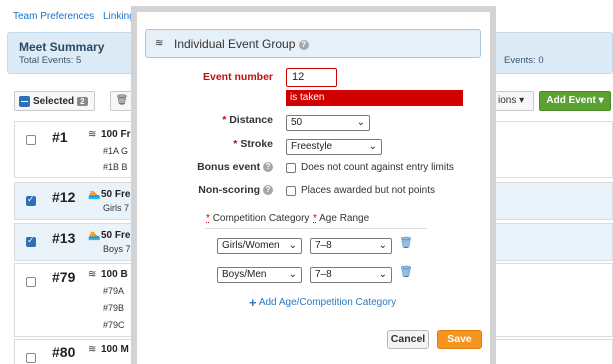 The width and height of the screenshot is (613, 364). Describe the element at coordinates (311, 77) in the screenshot. I see `event-number-input: 12` at that location.